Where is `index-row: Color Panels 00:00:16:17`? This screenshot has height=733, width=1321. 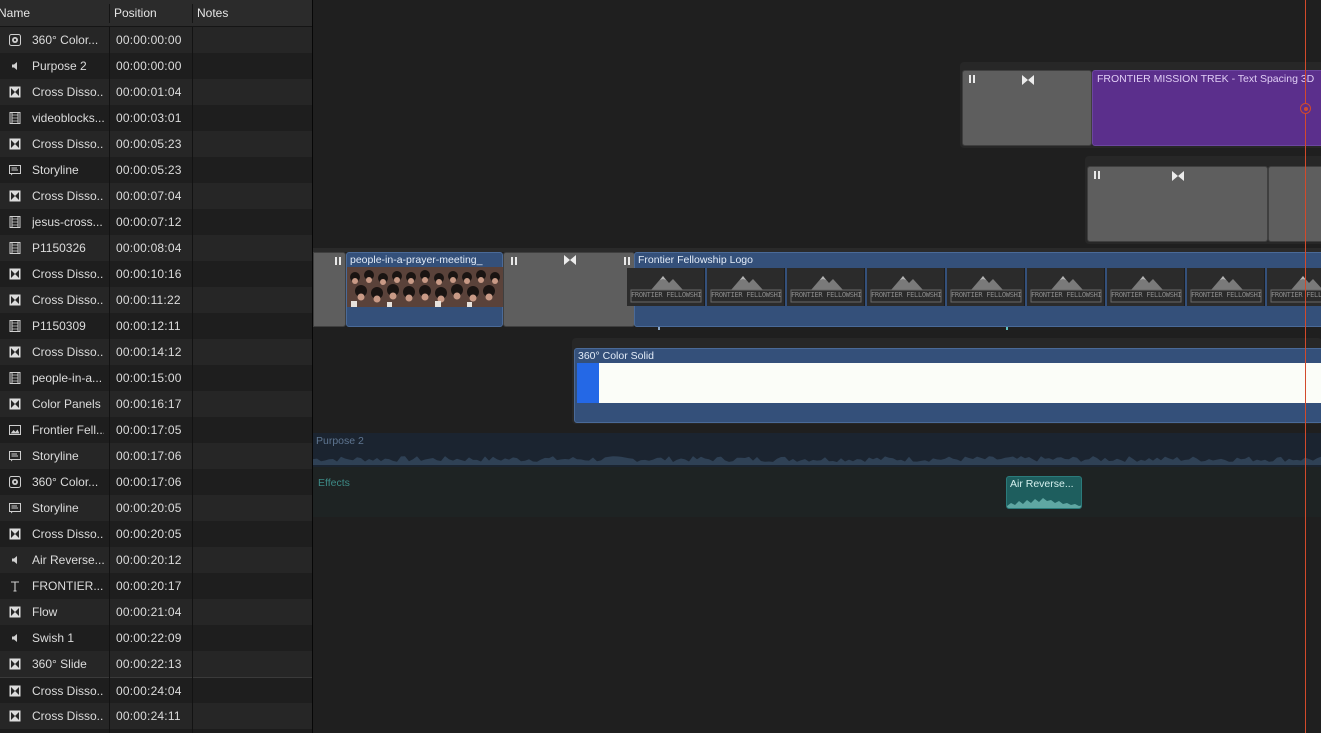
index-row: Color Panels 00:00:16:17 is located at coordinates (156, 404).